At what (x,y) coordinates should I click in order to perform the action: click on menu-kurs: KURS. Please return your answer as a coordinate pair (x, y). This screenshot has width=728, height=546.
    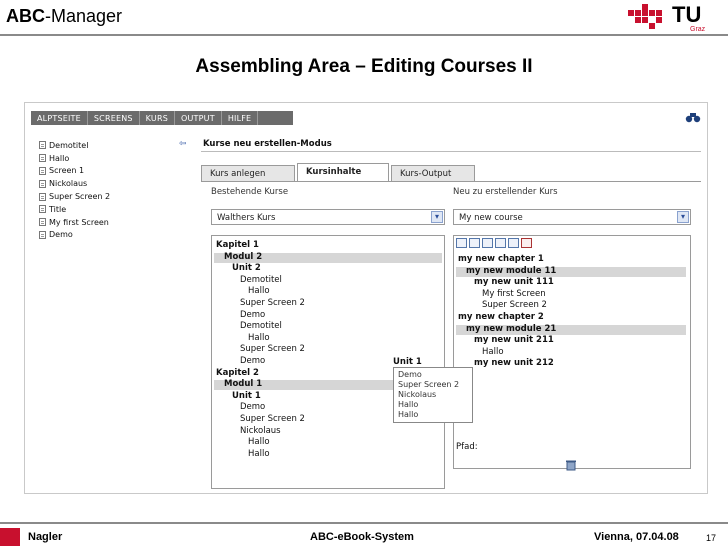
    Looking at the image, I should click on (157, 118).